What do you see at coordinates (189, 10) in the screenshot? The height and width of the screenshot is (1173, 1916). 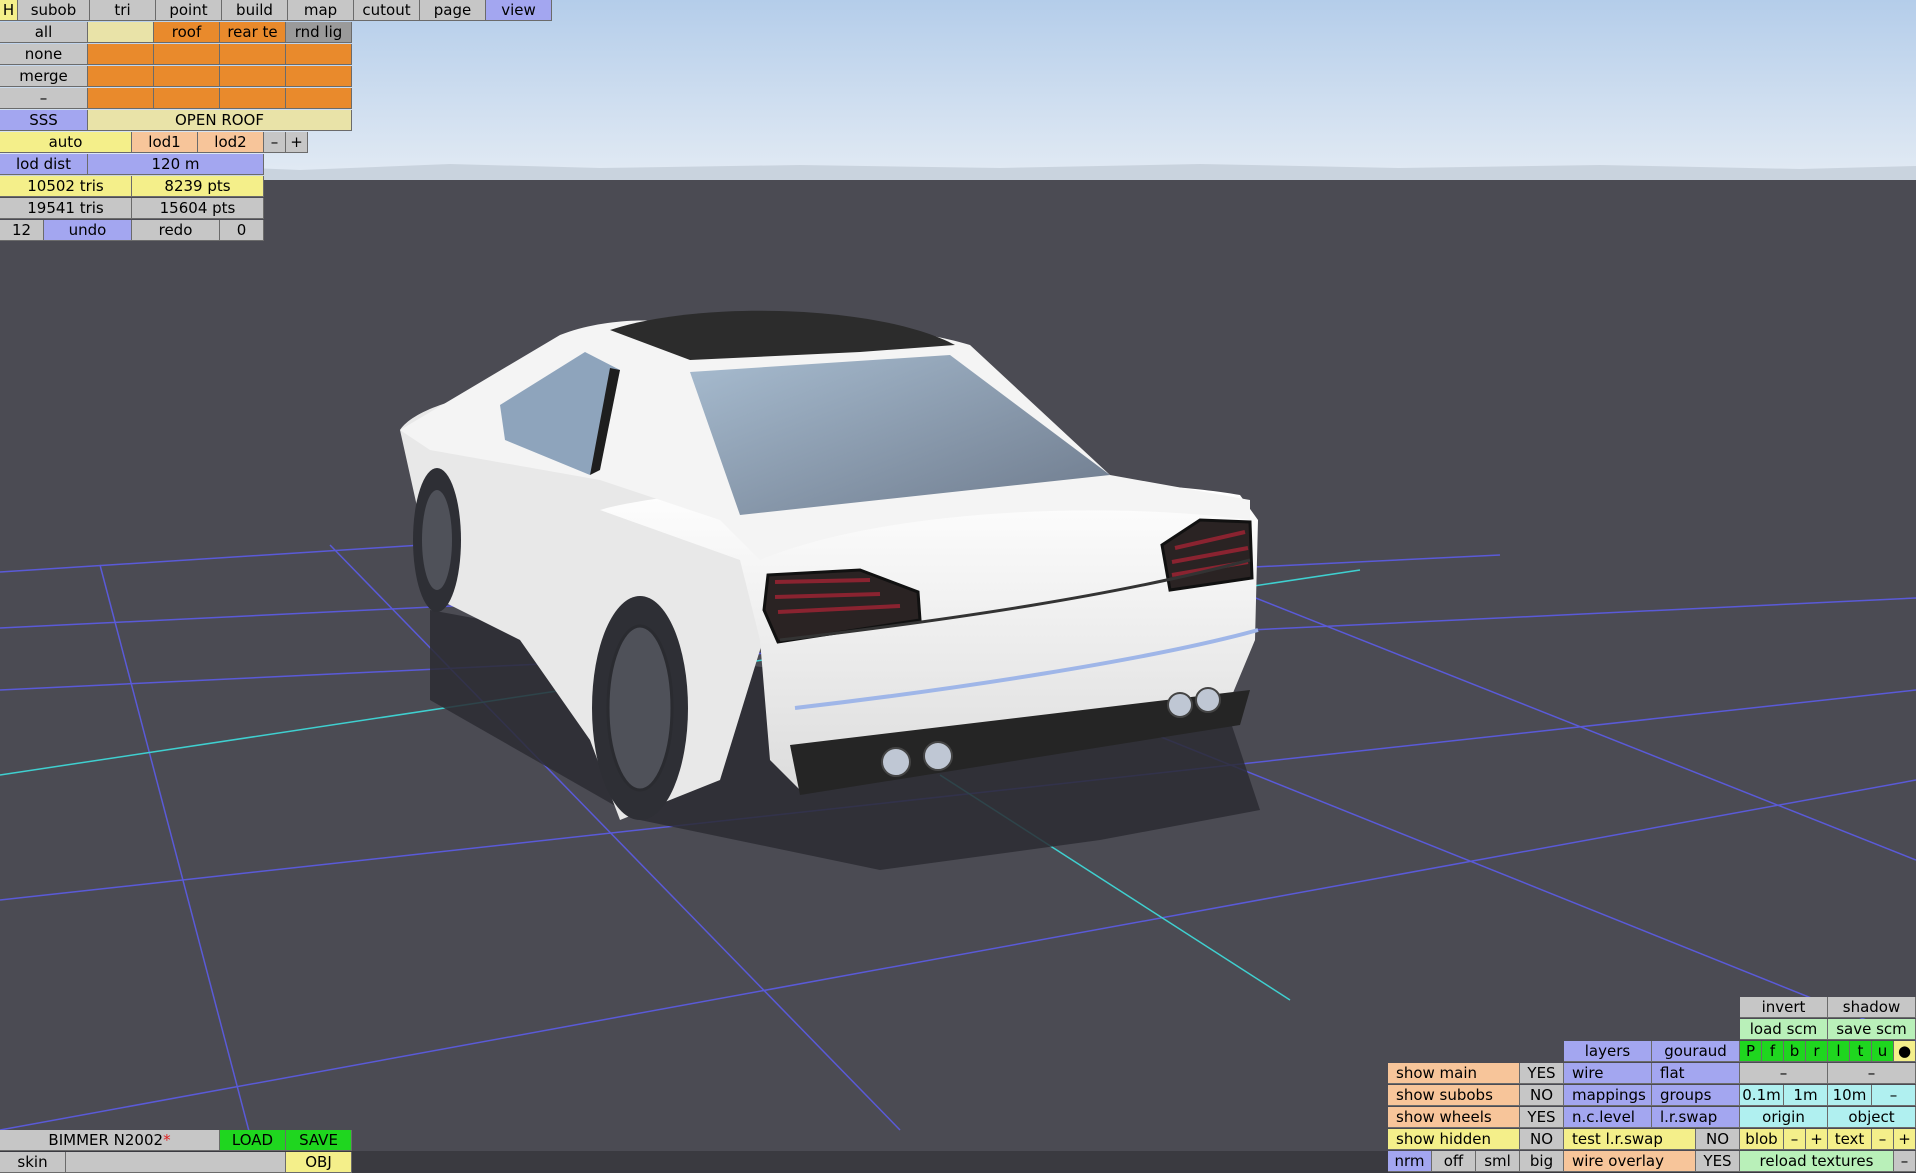 I see `tab-point: point` at bounding box center [189, 10].